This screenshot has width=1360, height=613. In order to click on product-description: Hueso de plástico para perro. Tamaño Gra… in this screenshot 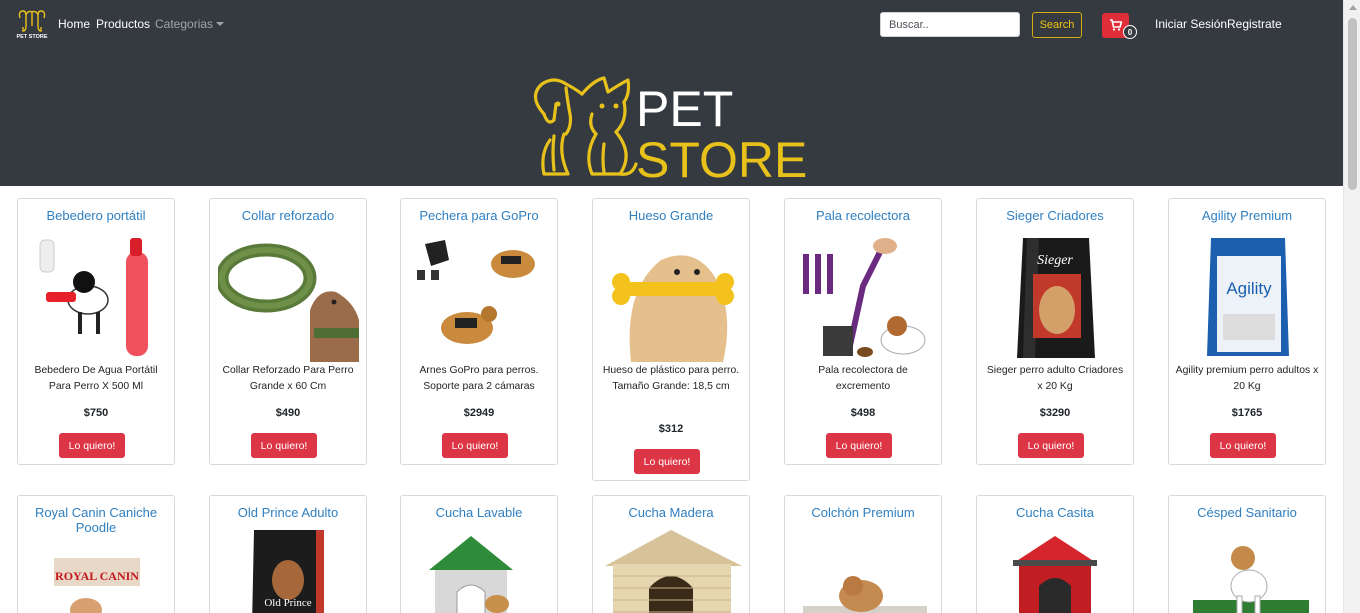, I will do `click(671, 378)`.